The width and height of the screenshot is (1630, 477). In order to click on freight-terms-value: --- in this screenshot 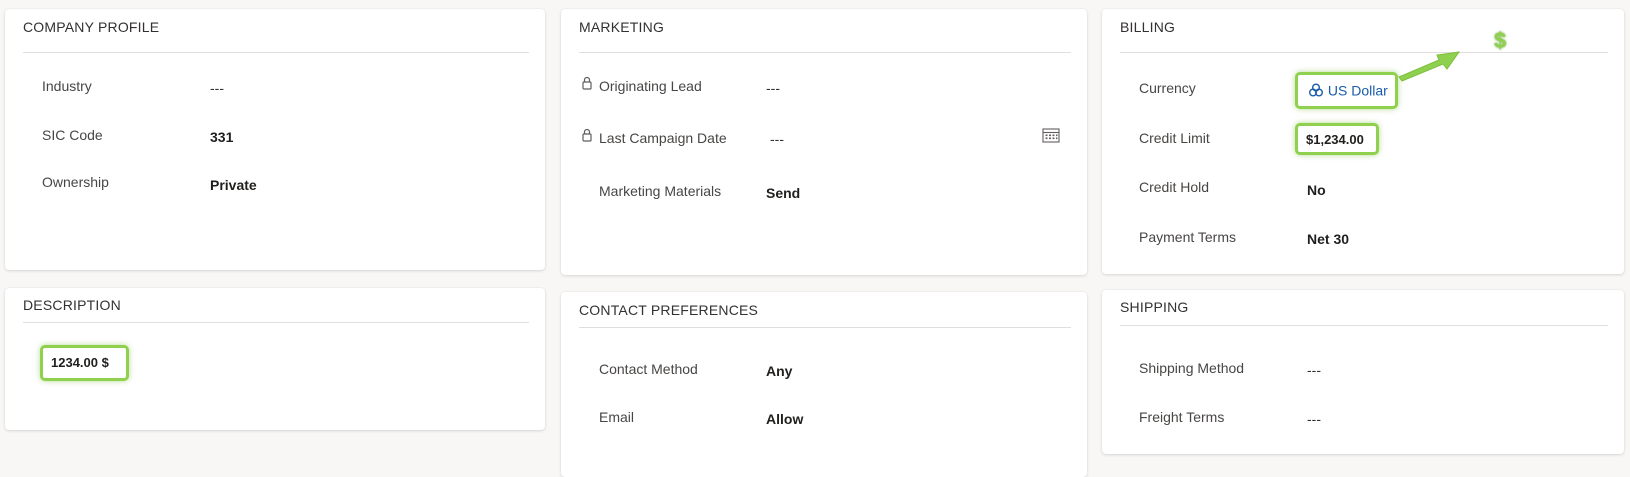, I will do `click(1314, 419)`.